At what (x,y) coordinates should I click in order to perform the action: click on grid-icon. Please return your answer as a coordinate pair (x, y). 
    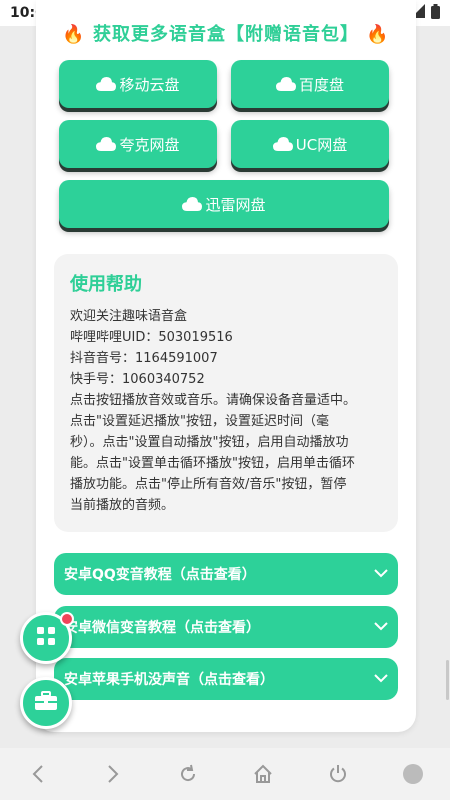
    Looking at the image, I should click on (46, 638).